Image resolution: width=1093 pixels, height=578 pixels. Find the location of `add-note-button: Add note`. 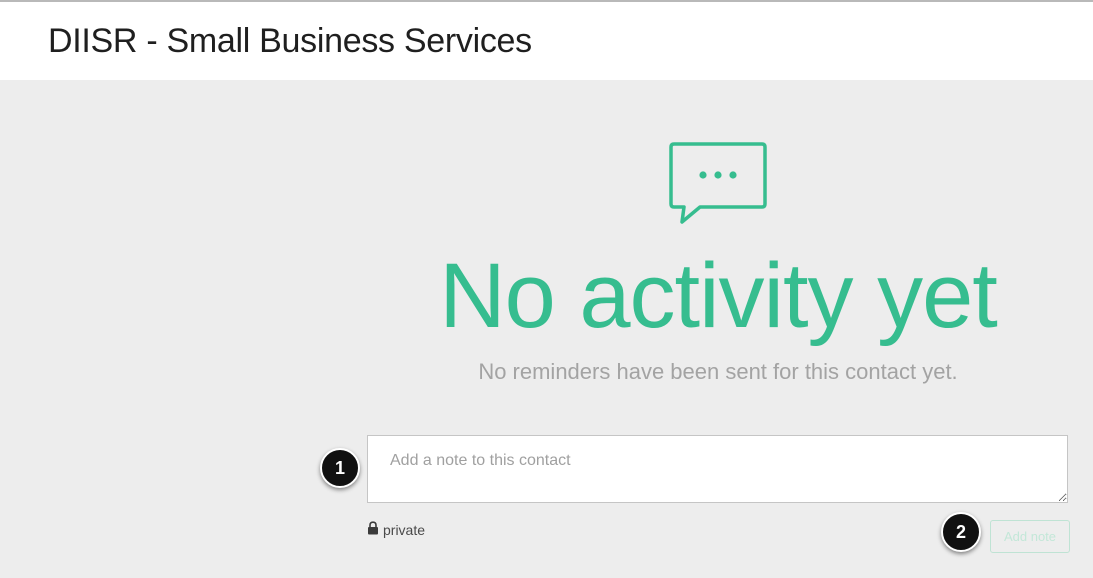

add-note-button: Add note is located at coordinates (1030, 536).